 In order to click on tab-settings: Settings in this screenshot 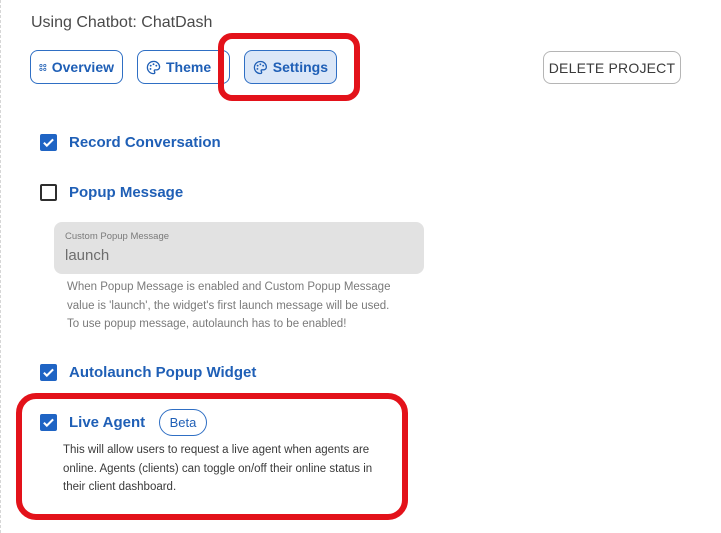, I will do `click(290, 67)`.